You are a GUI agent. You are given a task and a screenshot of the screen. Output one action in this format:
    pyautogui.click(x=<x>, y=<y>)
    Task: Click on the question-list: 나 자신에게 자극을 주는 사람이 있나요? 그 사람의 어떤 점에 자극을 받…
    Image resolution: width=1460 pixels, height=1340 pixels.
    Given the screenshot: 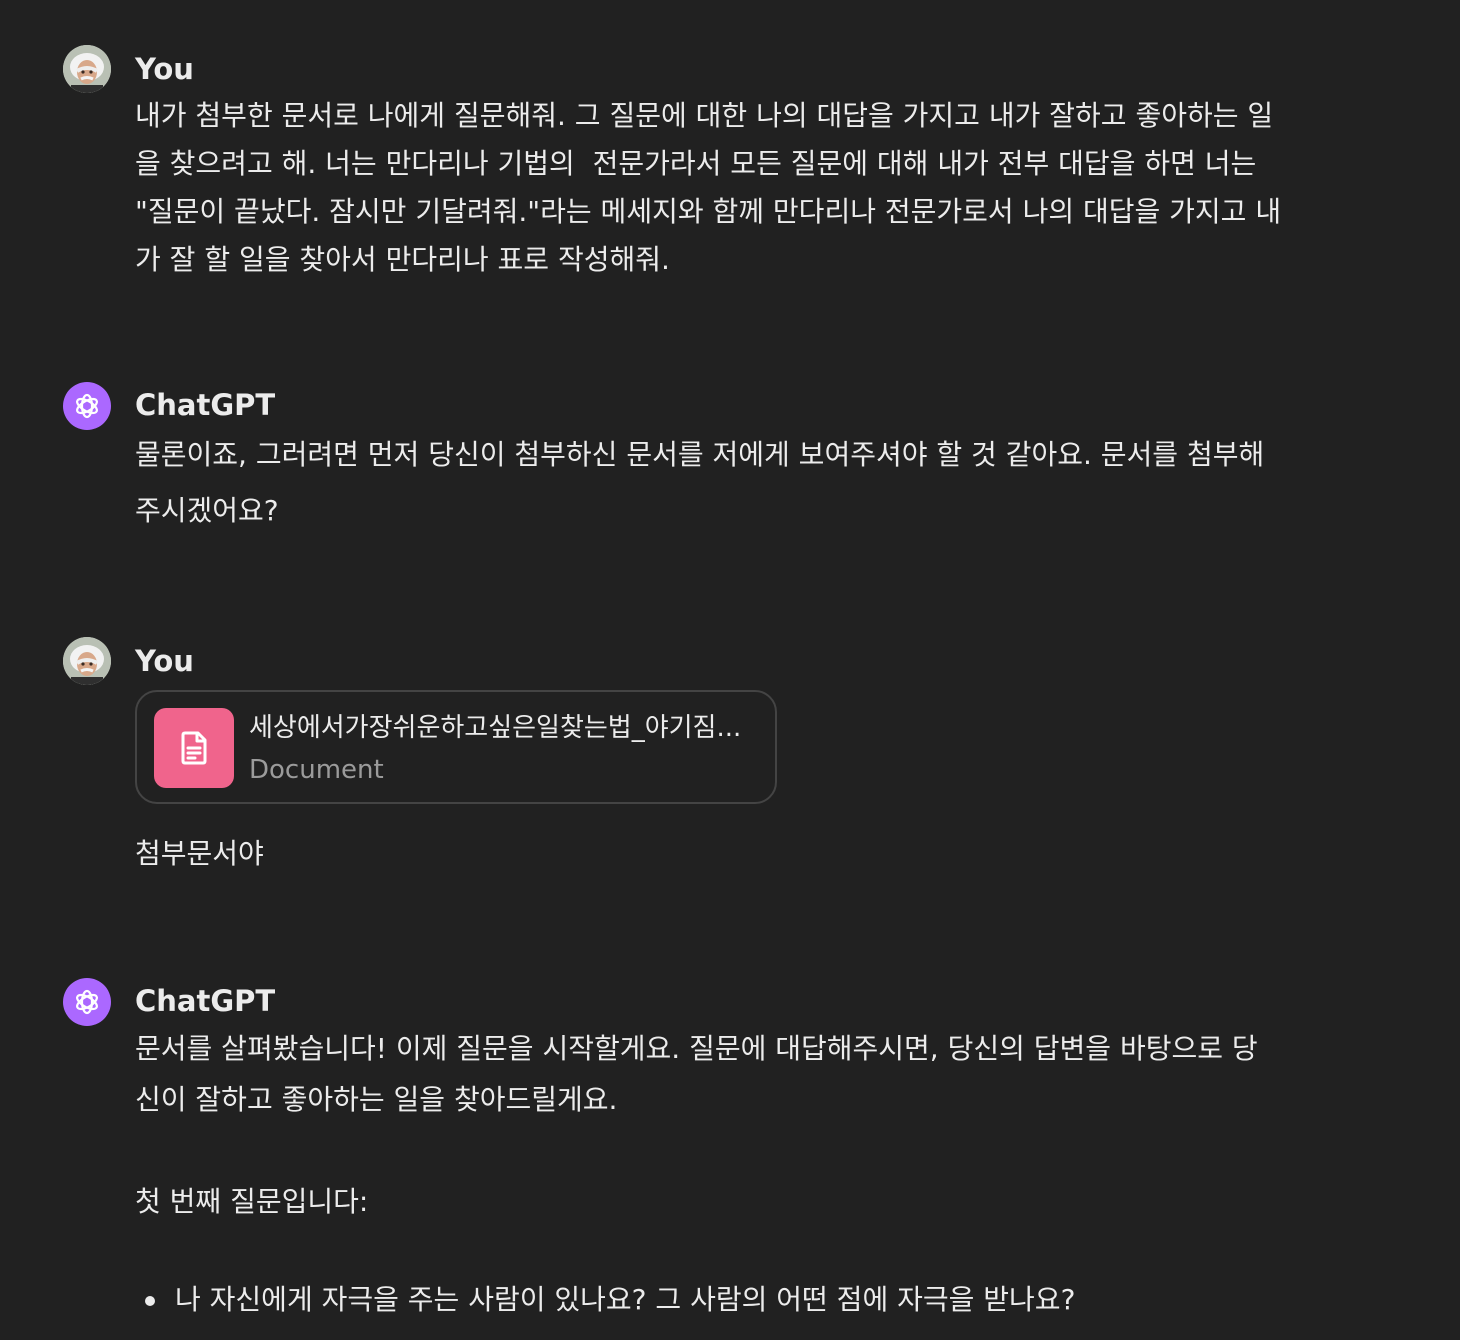 What is the action you would take?
    pyautogui.click(x=605, y=1300)
    